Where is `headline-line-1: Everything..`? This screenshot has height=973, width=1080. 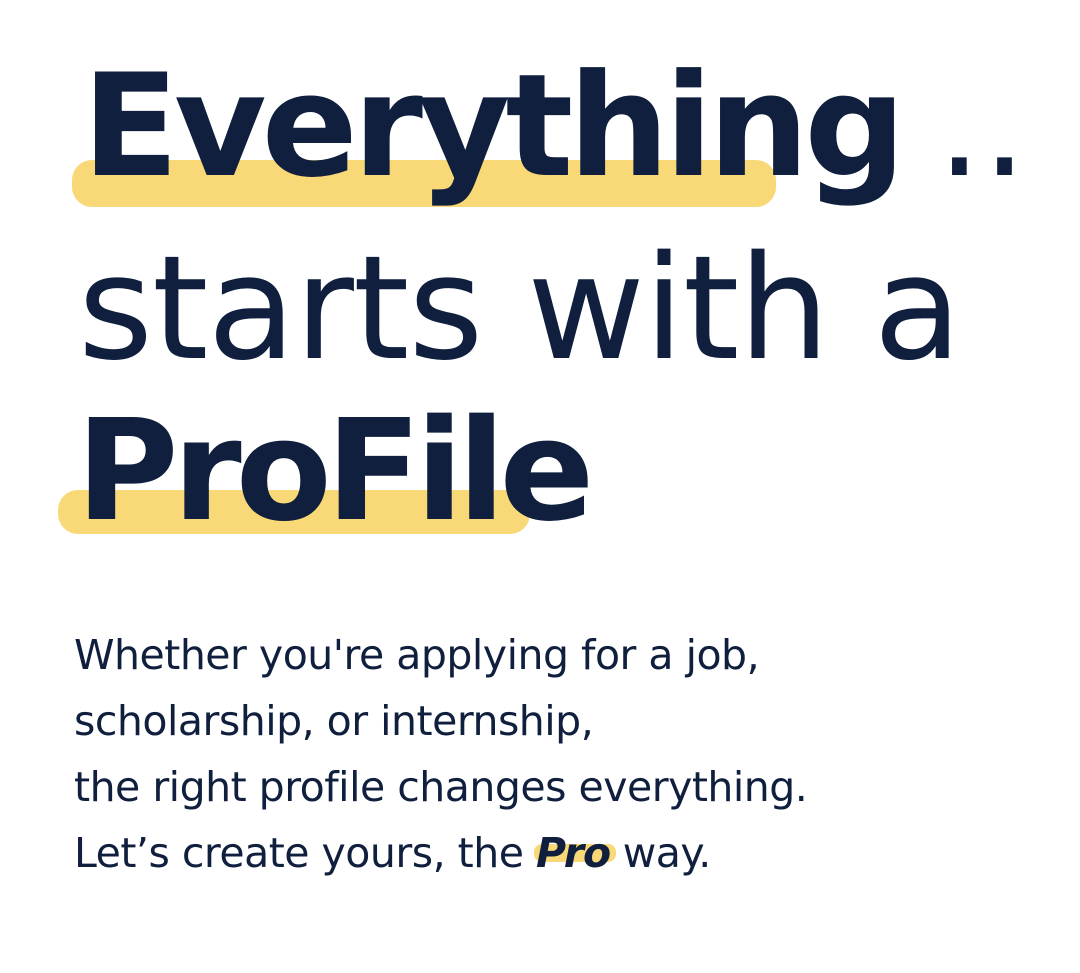 headline-line-1: Everything.. is located at coordinates (554, 127).